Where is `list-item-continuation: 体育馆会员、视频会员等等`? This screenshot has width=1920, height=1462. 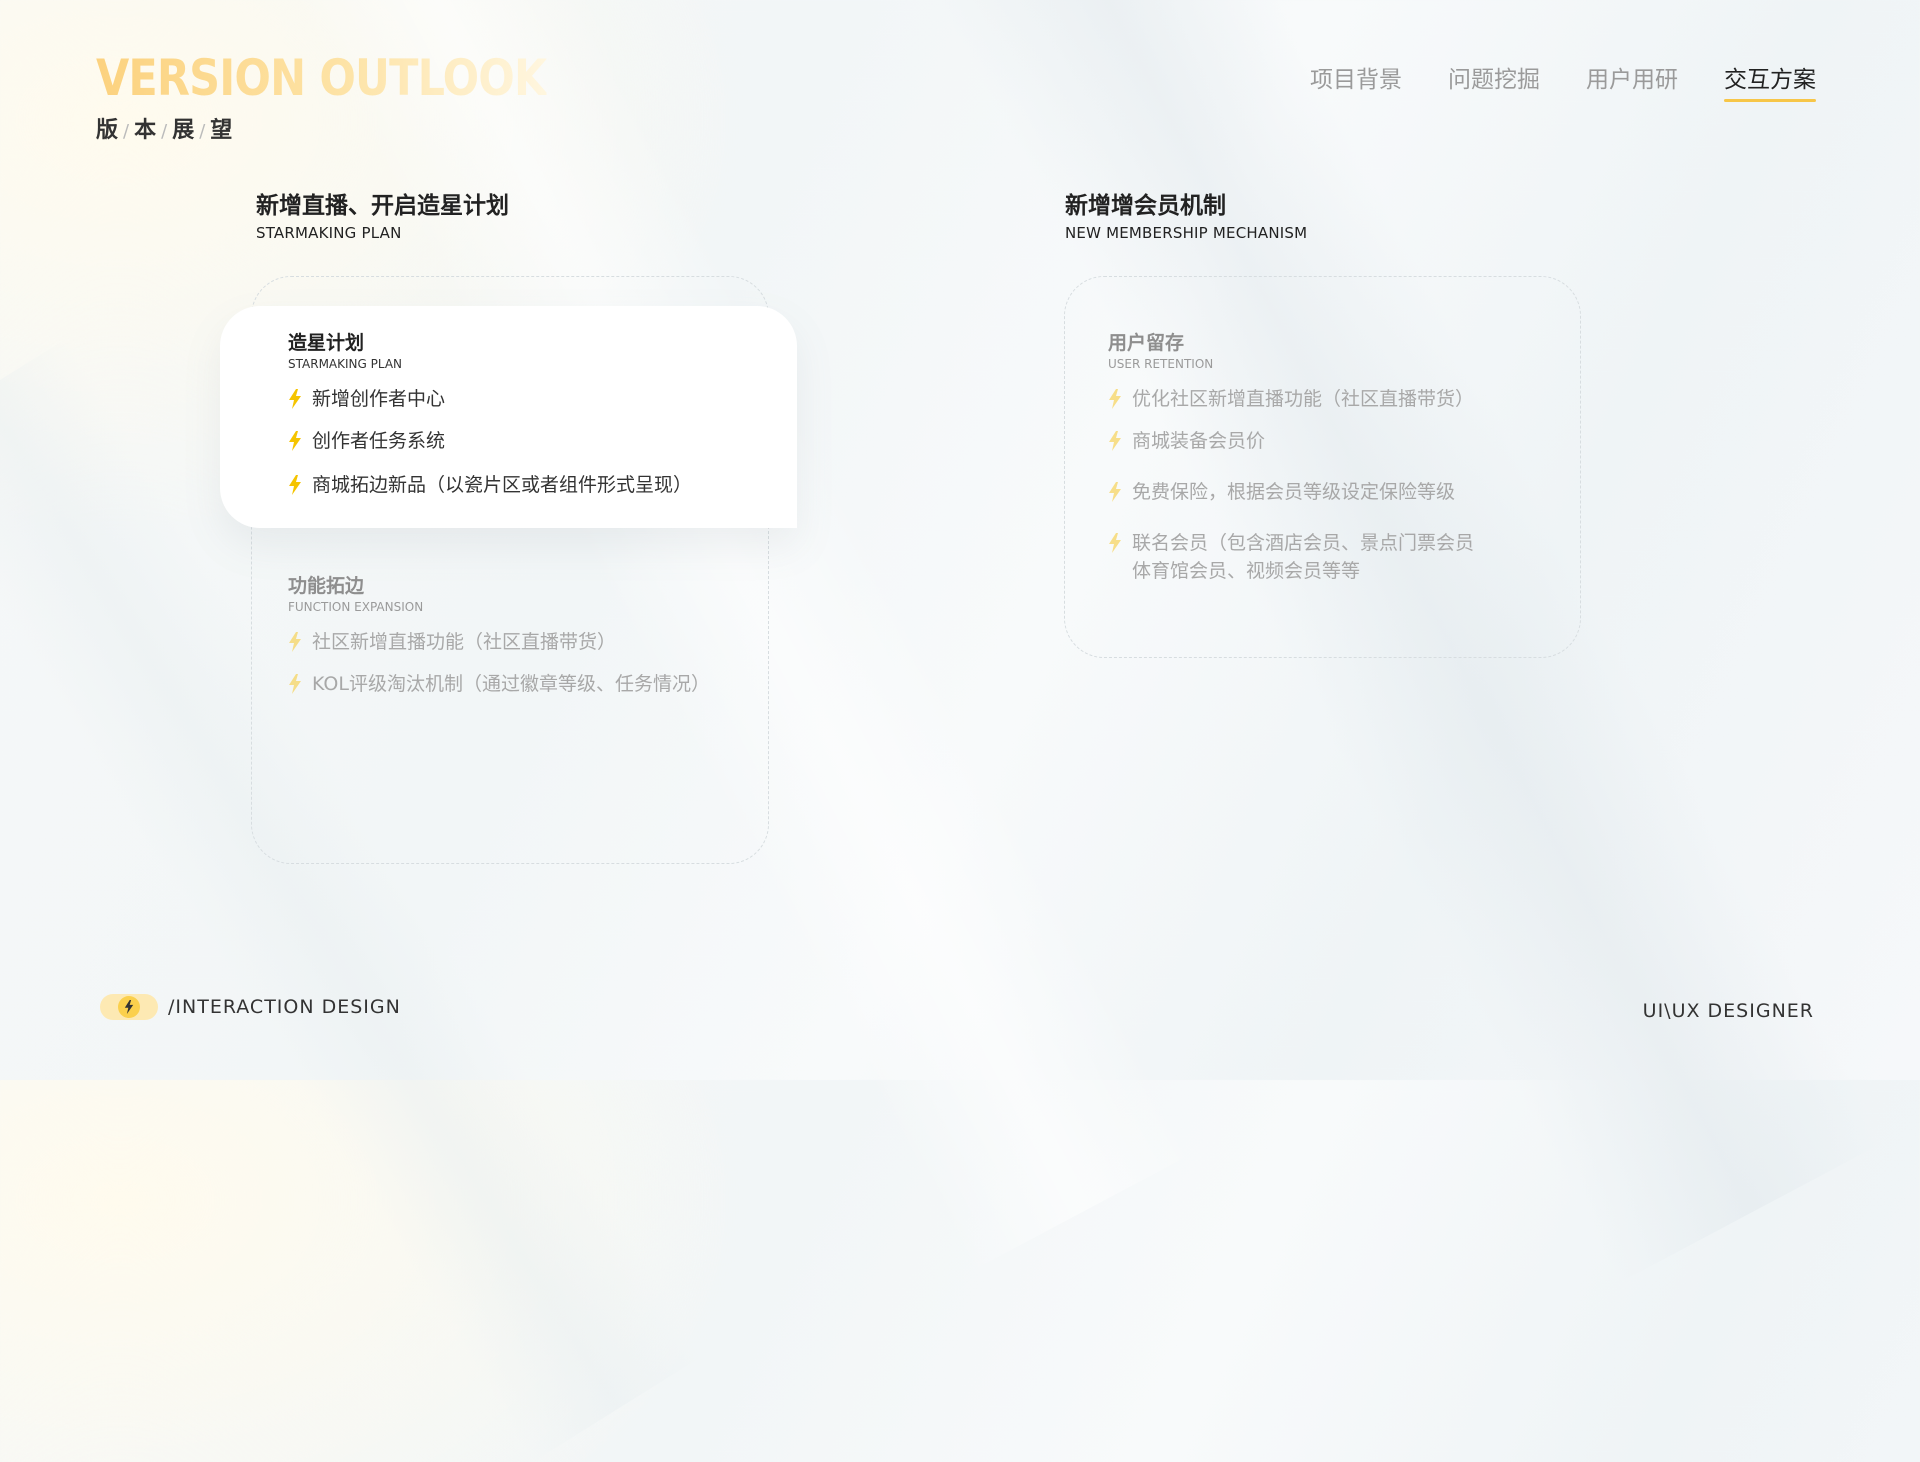 list-item-continuation: 体育馆会员、视频会员等等 is located at coordinates (1246, 571).